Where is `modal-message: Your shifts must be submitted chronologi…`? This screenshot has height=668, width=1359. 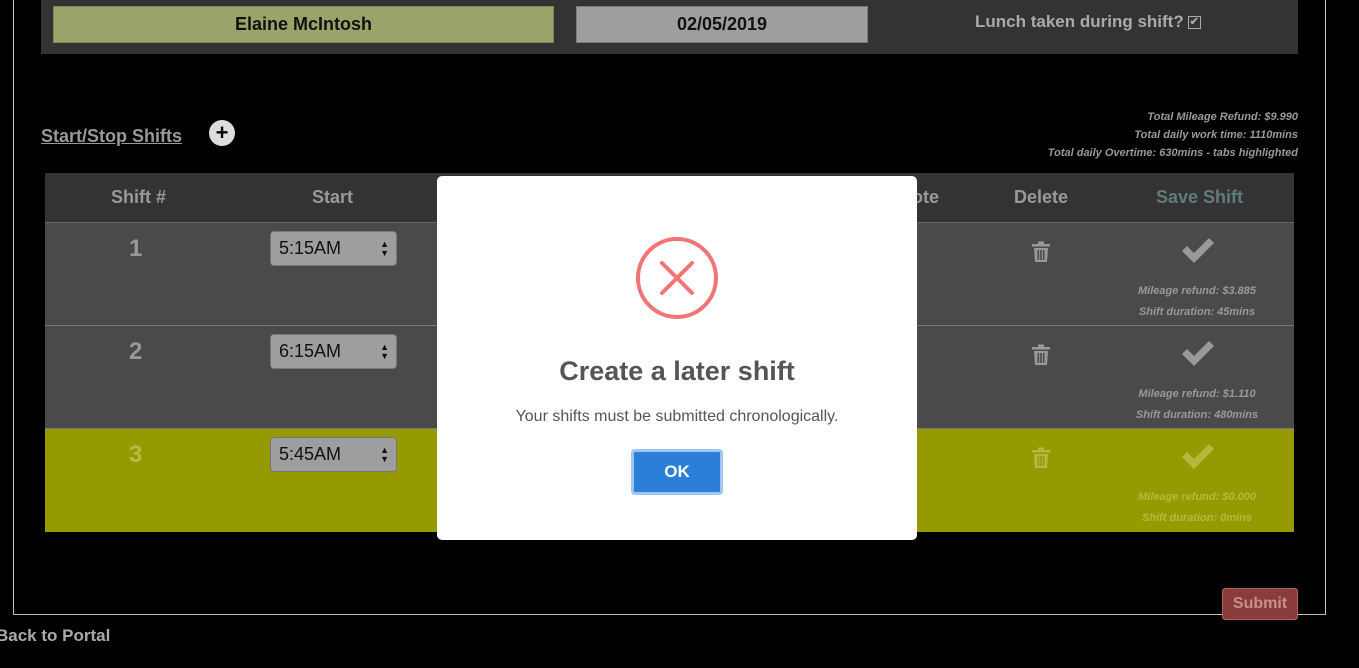 modal-message: Your shifts must be submitted chronologi… is located at coordinates (677, 416).